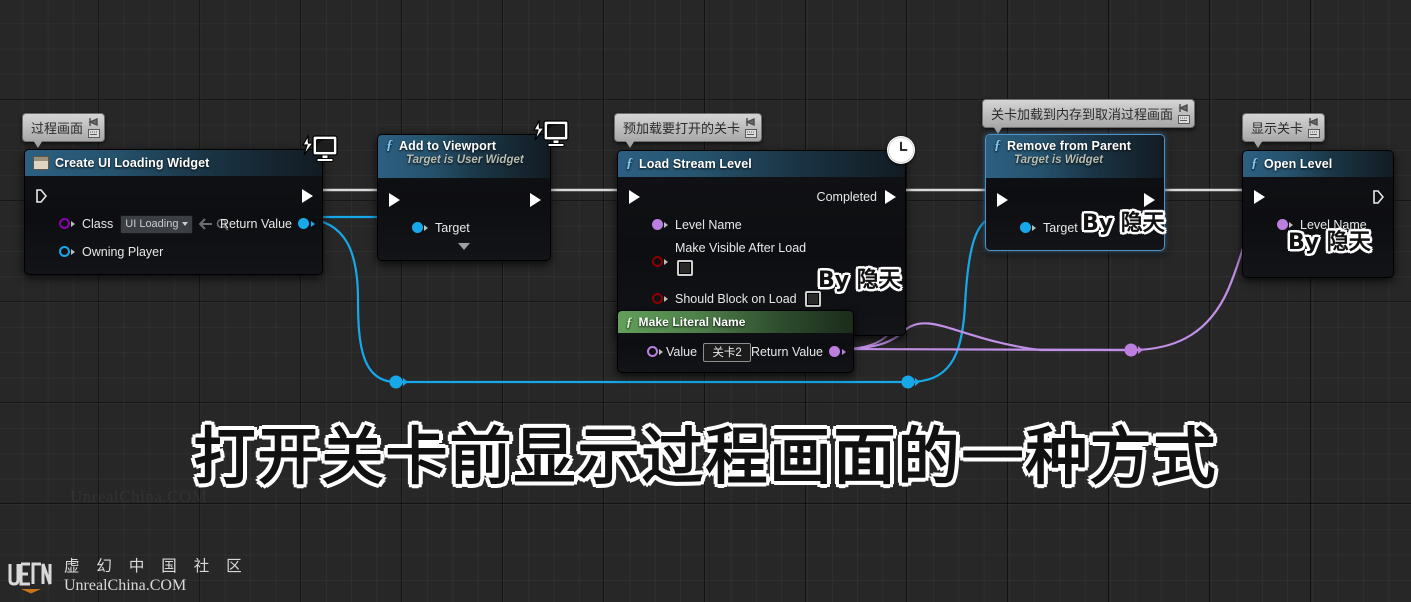 This screenshot has height=602, width=1411. I want to click on completed-exec-pin, so click(890, 197).